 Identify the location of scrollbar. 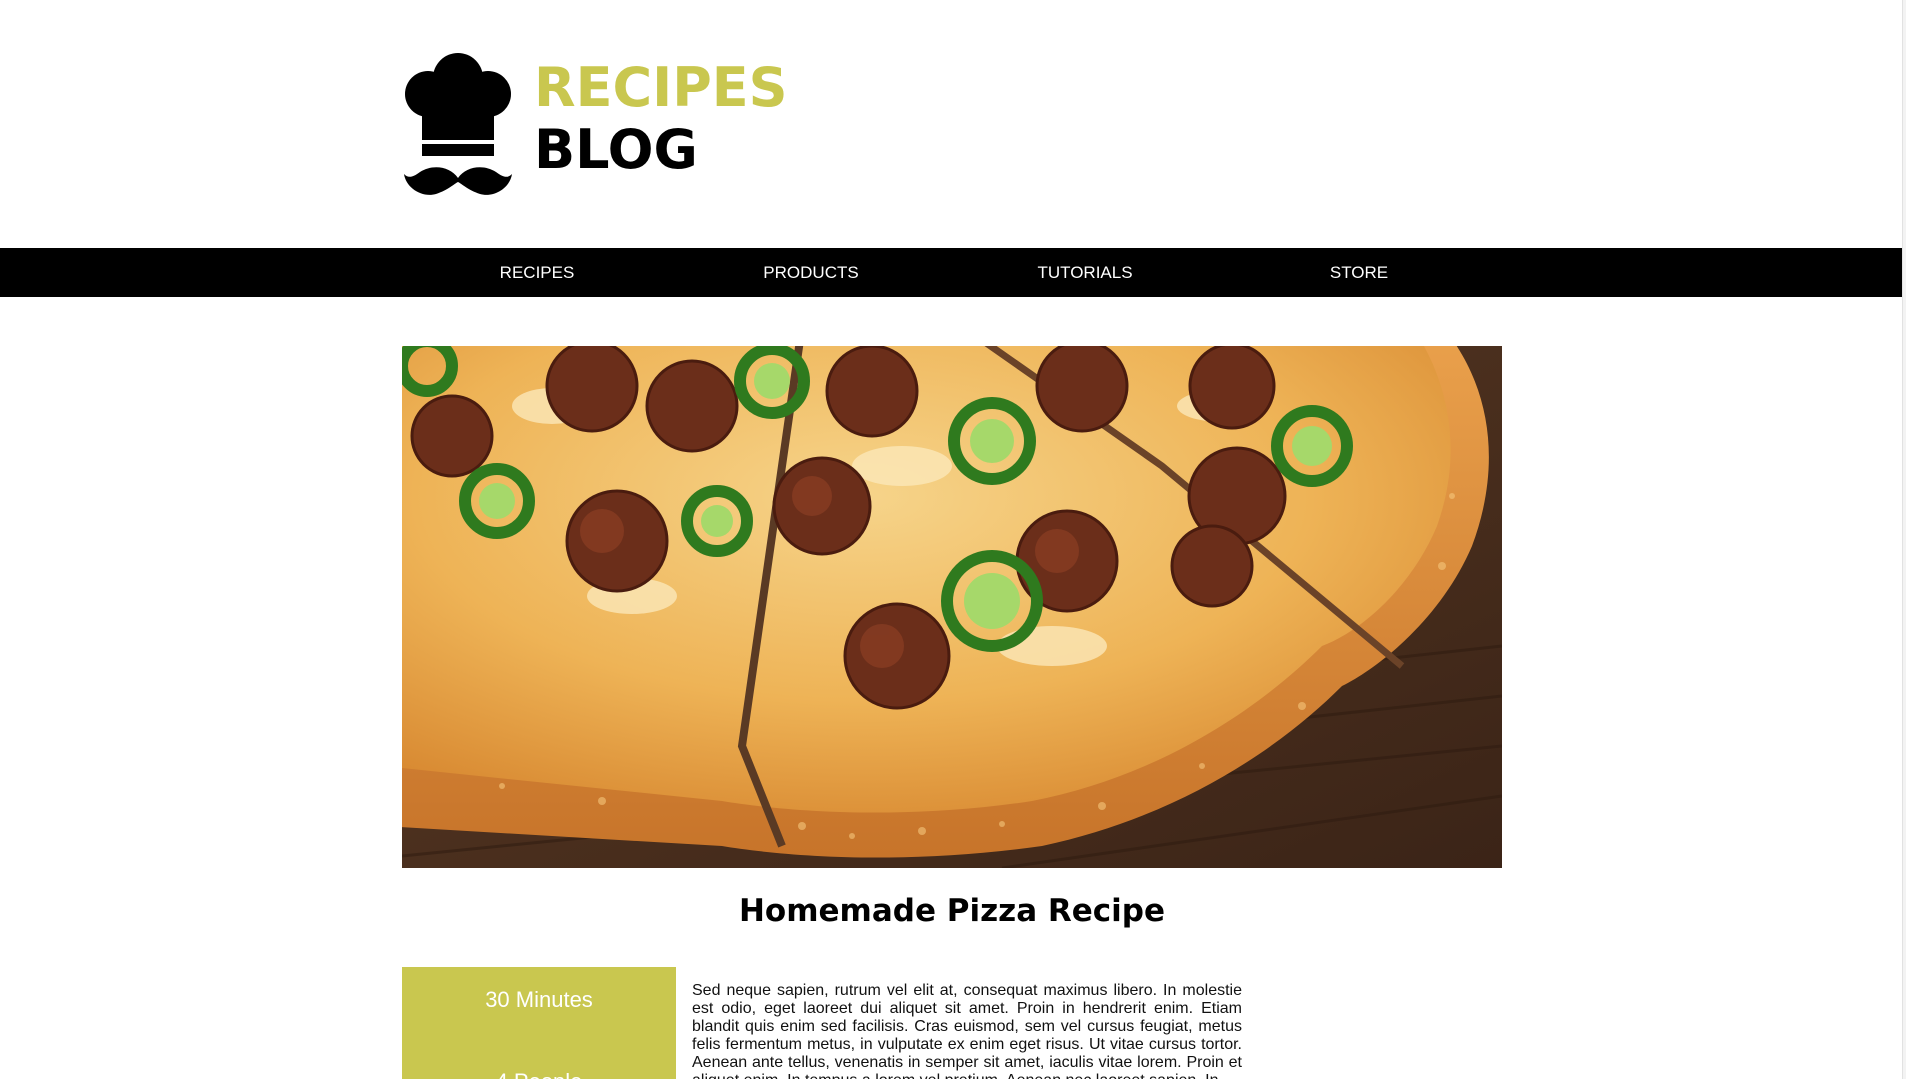
(1904, 539).